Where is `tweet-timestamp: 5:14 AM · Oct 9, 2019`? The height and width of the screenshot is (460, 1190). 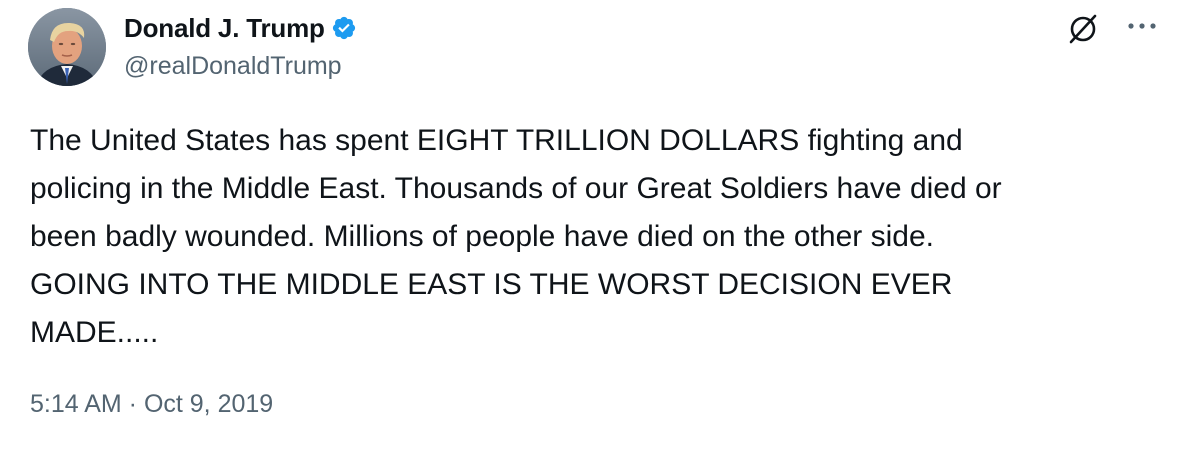 tweet-timestamp: 5:14 AM · Oct 9, 2019 is located at coordinates (151, 404).